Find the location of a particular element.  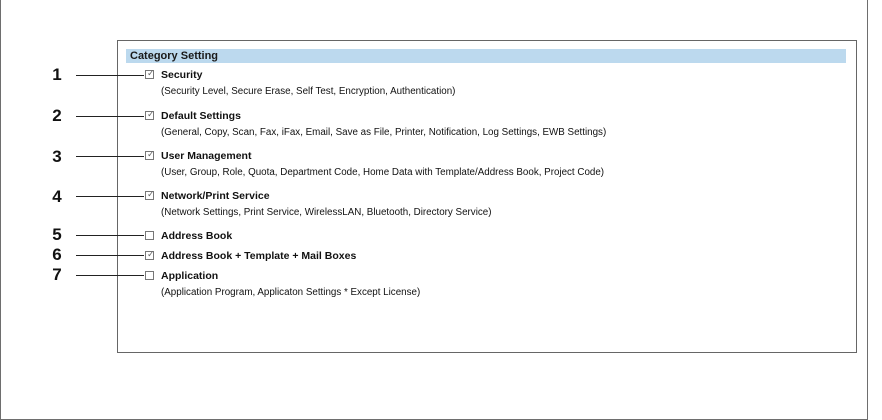

address-book-checkbox is located at coordinates (149, 235).